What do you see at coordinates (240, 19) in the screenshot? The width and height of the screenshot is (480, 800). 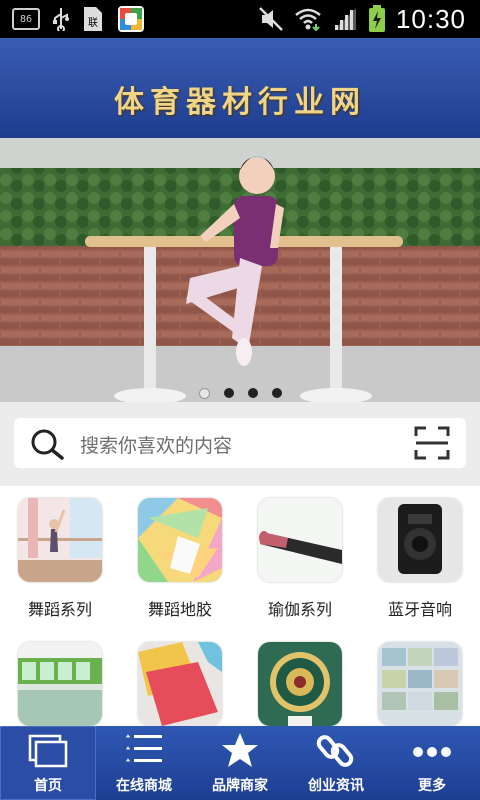 I see `status-bar: 86 联 10:30` at bounding box center [240, 19].